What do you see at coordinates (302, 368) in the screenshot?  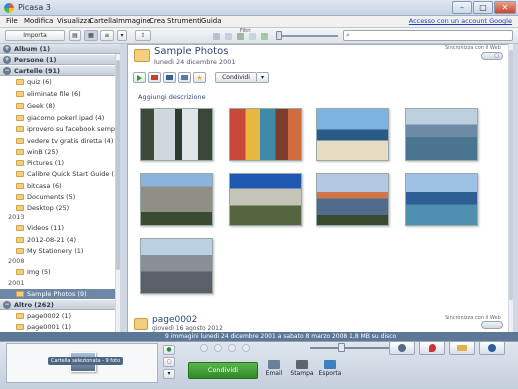 I see `print-button: Stampa` at bounding box center [302, 368].